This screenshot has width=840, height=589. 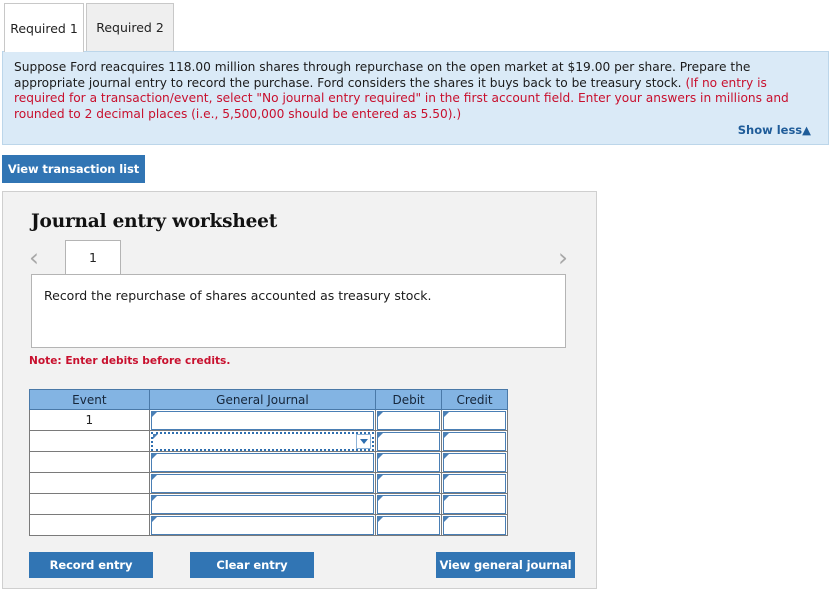 What do you see at coordinates (420, 26) in the screenshot?
I see `required-tab-strip: Required 1 Required 2` at bounding box center [420, 26].